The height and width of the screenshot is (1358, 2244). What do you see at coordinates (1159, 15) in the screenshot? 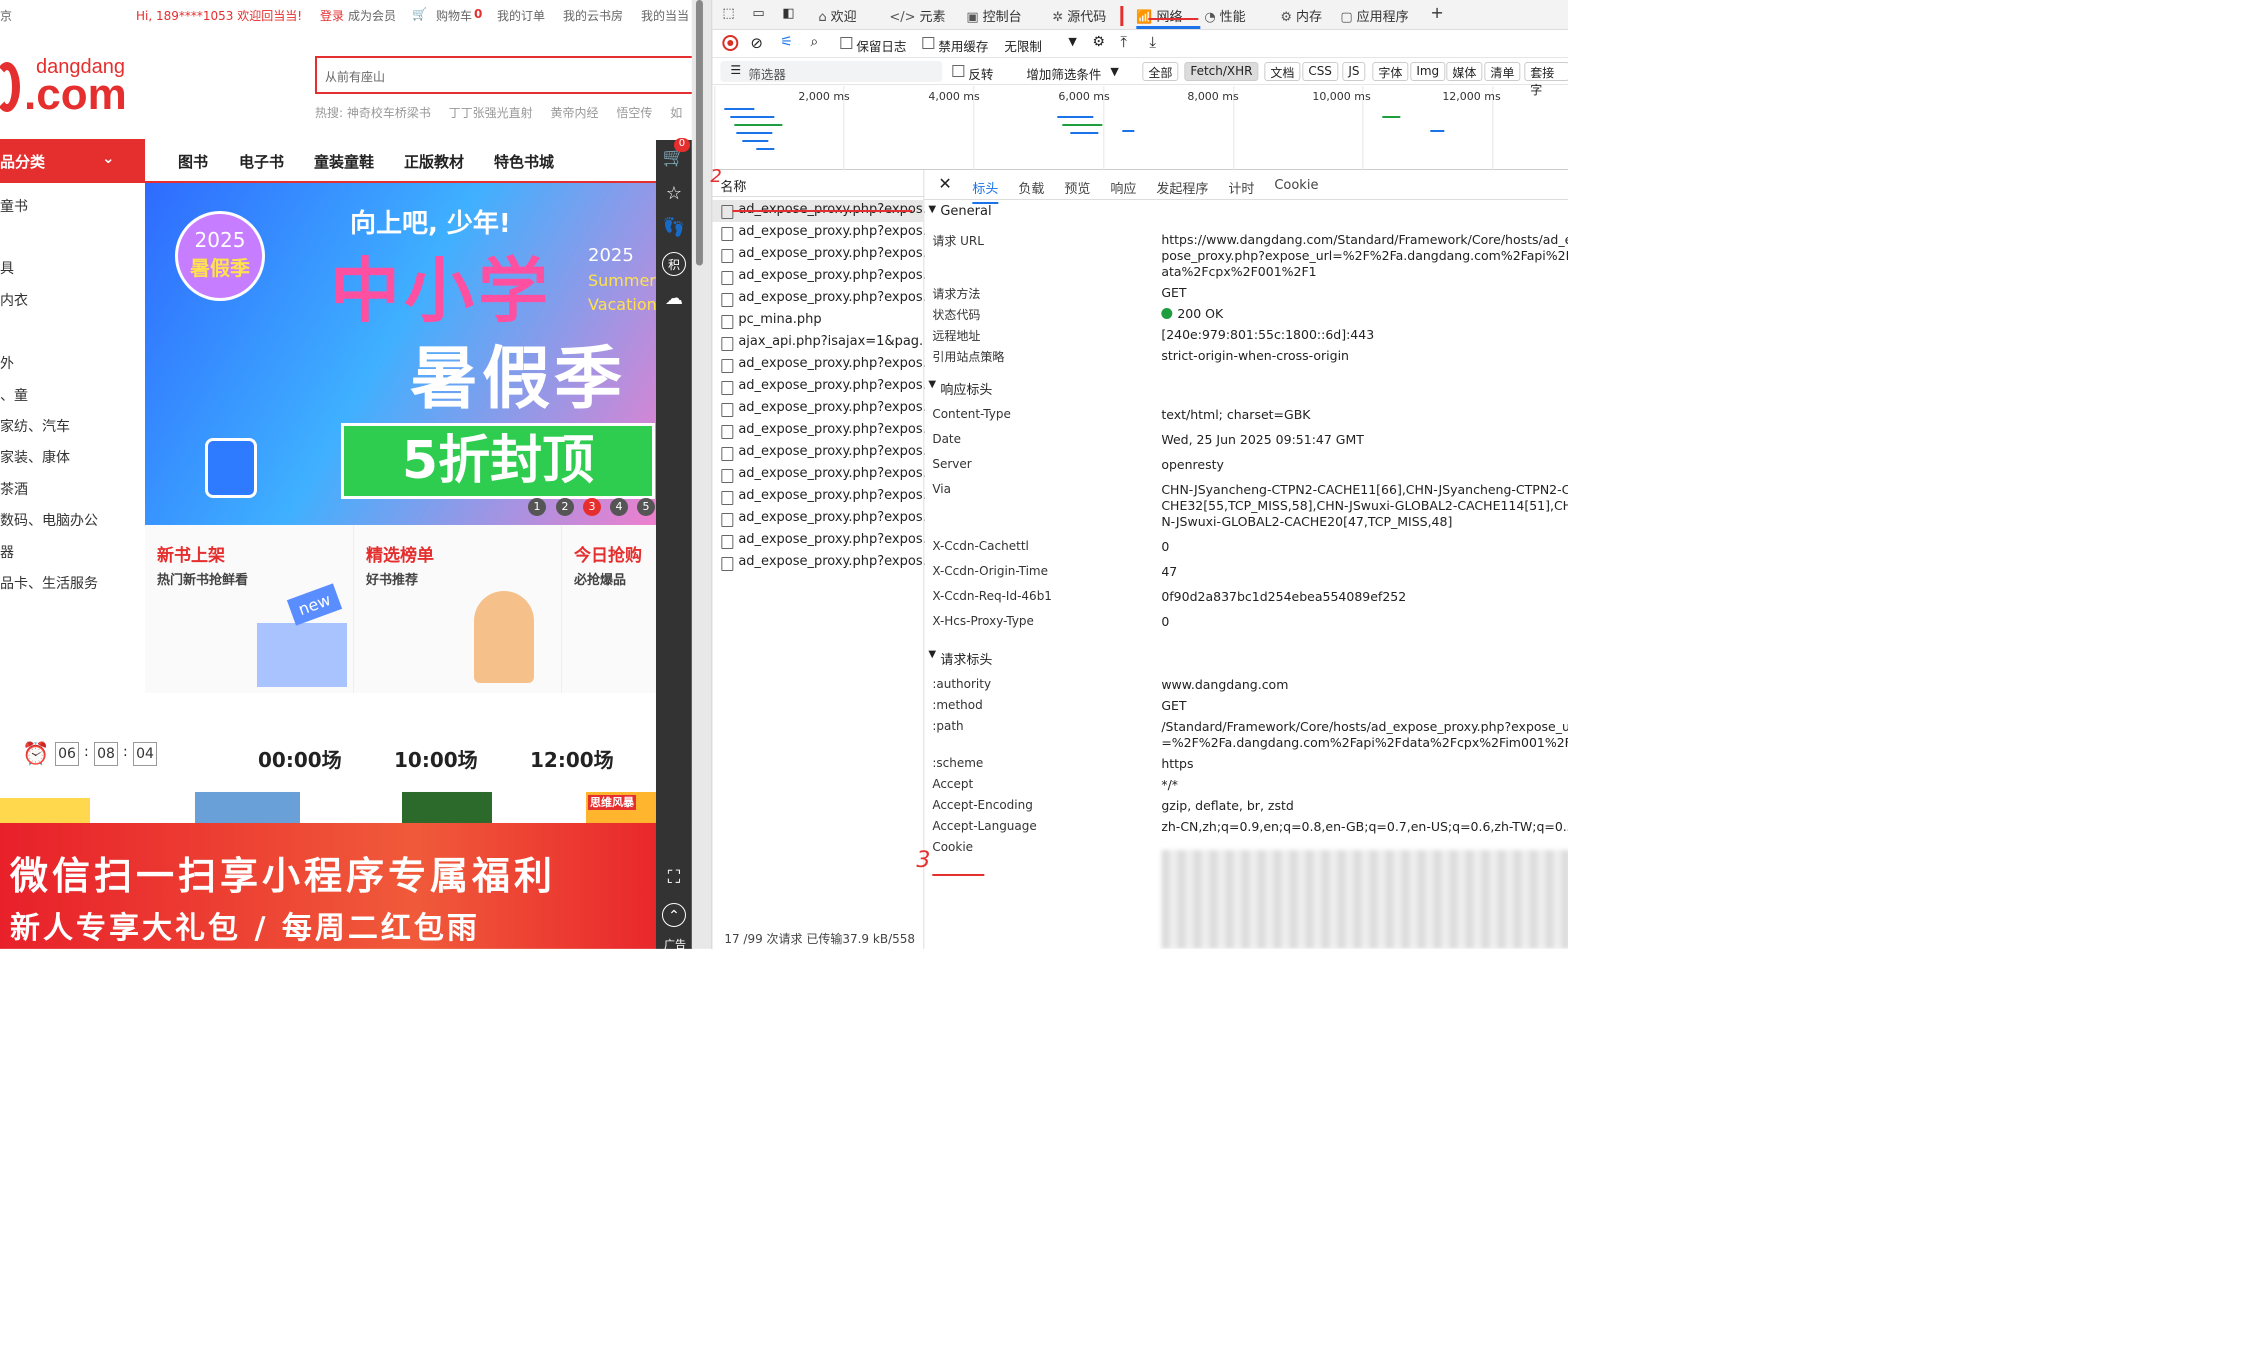
I see `tab-network: 📶网络` at bounding box center [1159, 15].